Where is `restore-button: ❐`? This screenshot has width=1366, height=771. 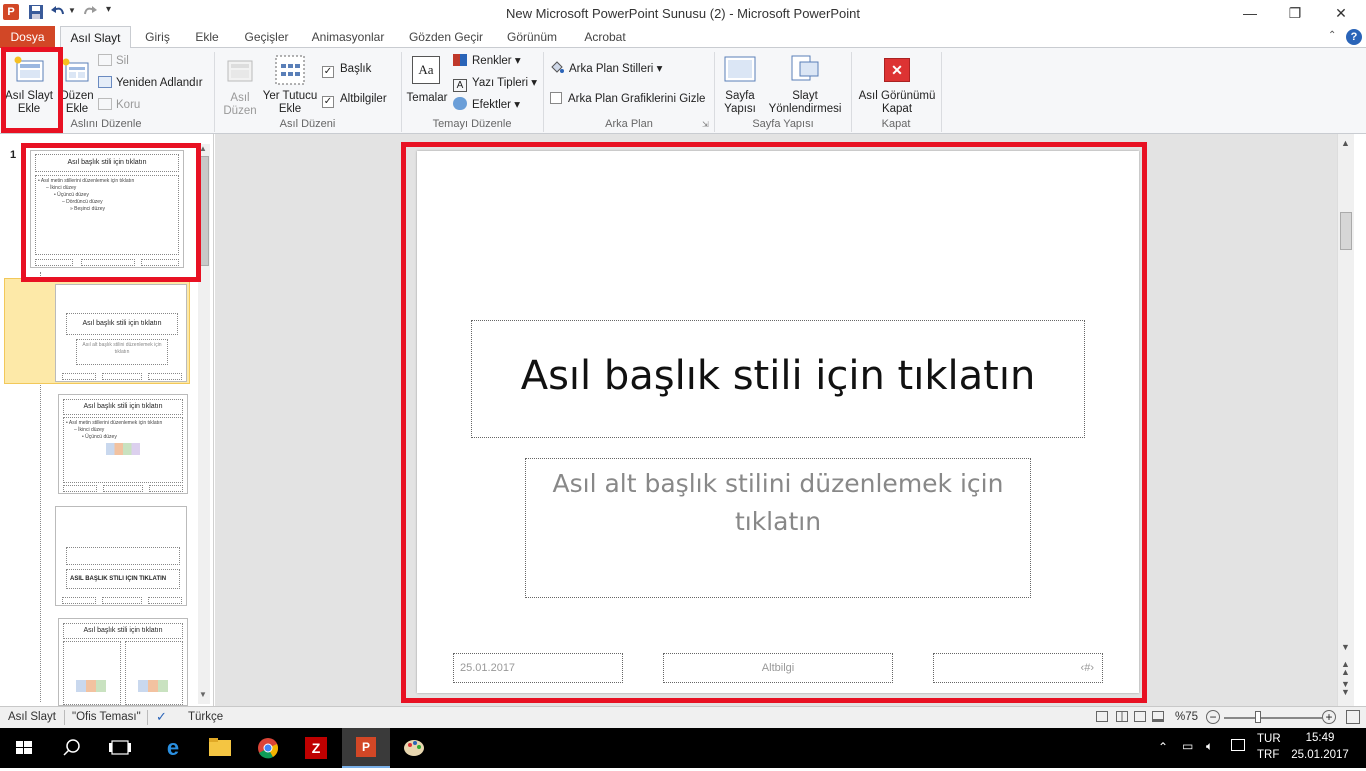 restore-button: ❐ is located at coordinates (1295, 13).